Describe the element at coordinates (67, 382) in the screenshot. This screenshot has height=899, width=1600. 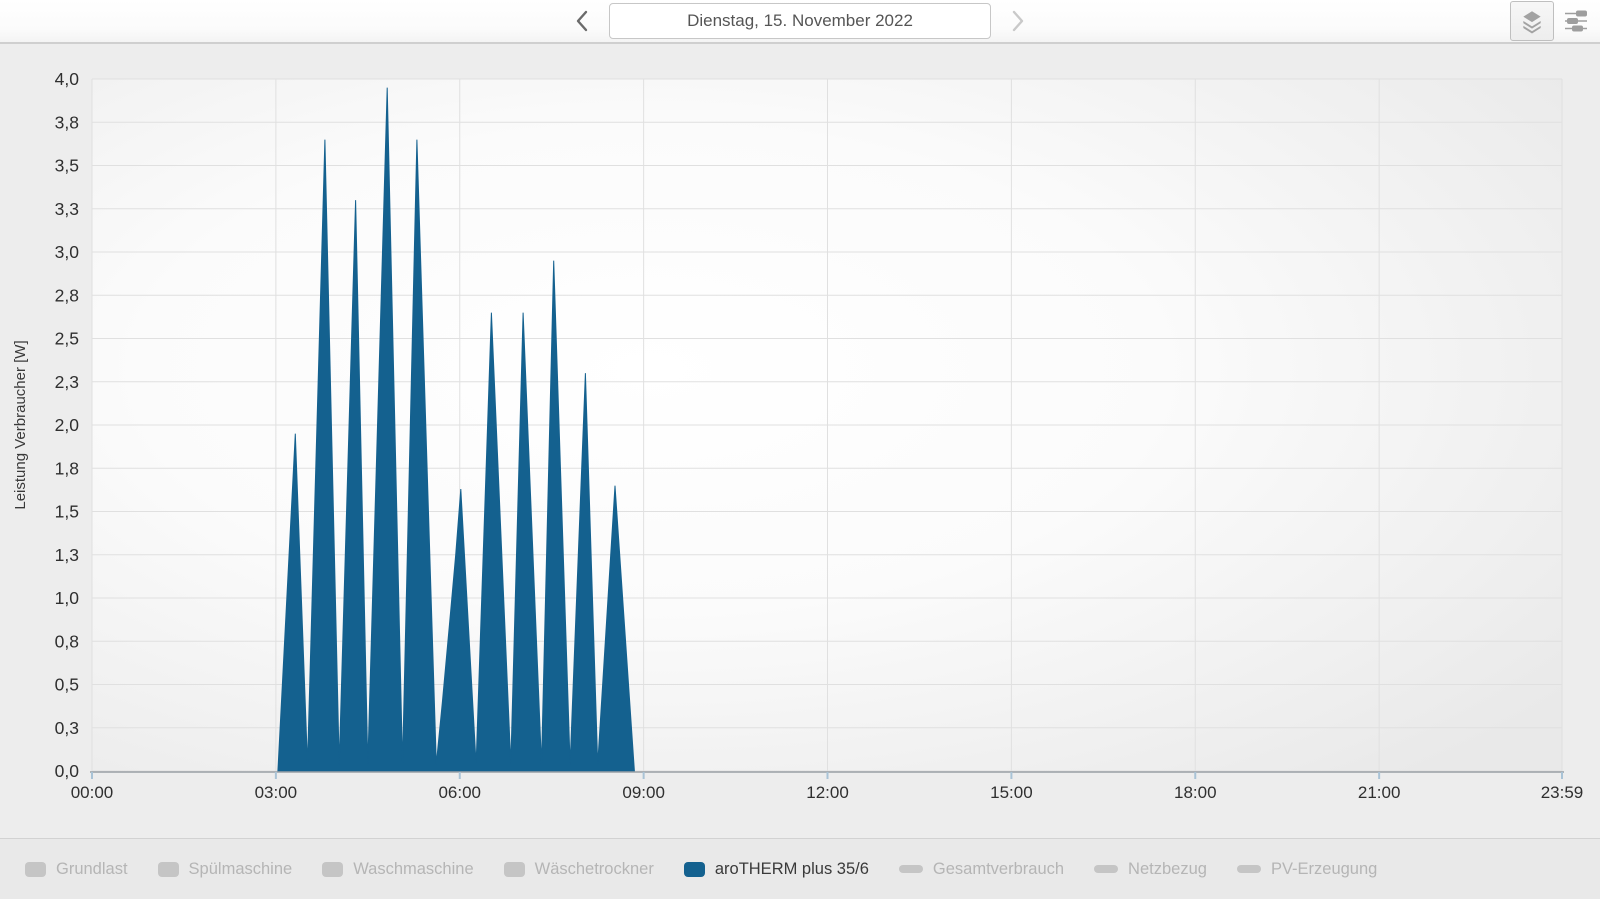
I see `y-tick-label: 2,3` at that location.